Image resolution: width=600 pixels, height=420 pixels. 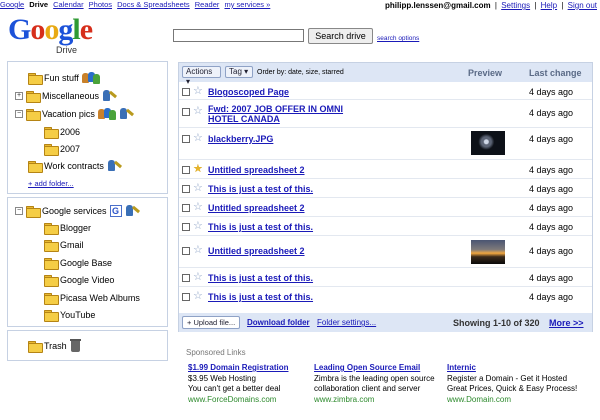 What do you see at coordinates (54, 345) in the screenshot?
I see `folder-trash: Trash` at bounding box center [54, 345].